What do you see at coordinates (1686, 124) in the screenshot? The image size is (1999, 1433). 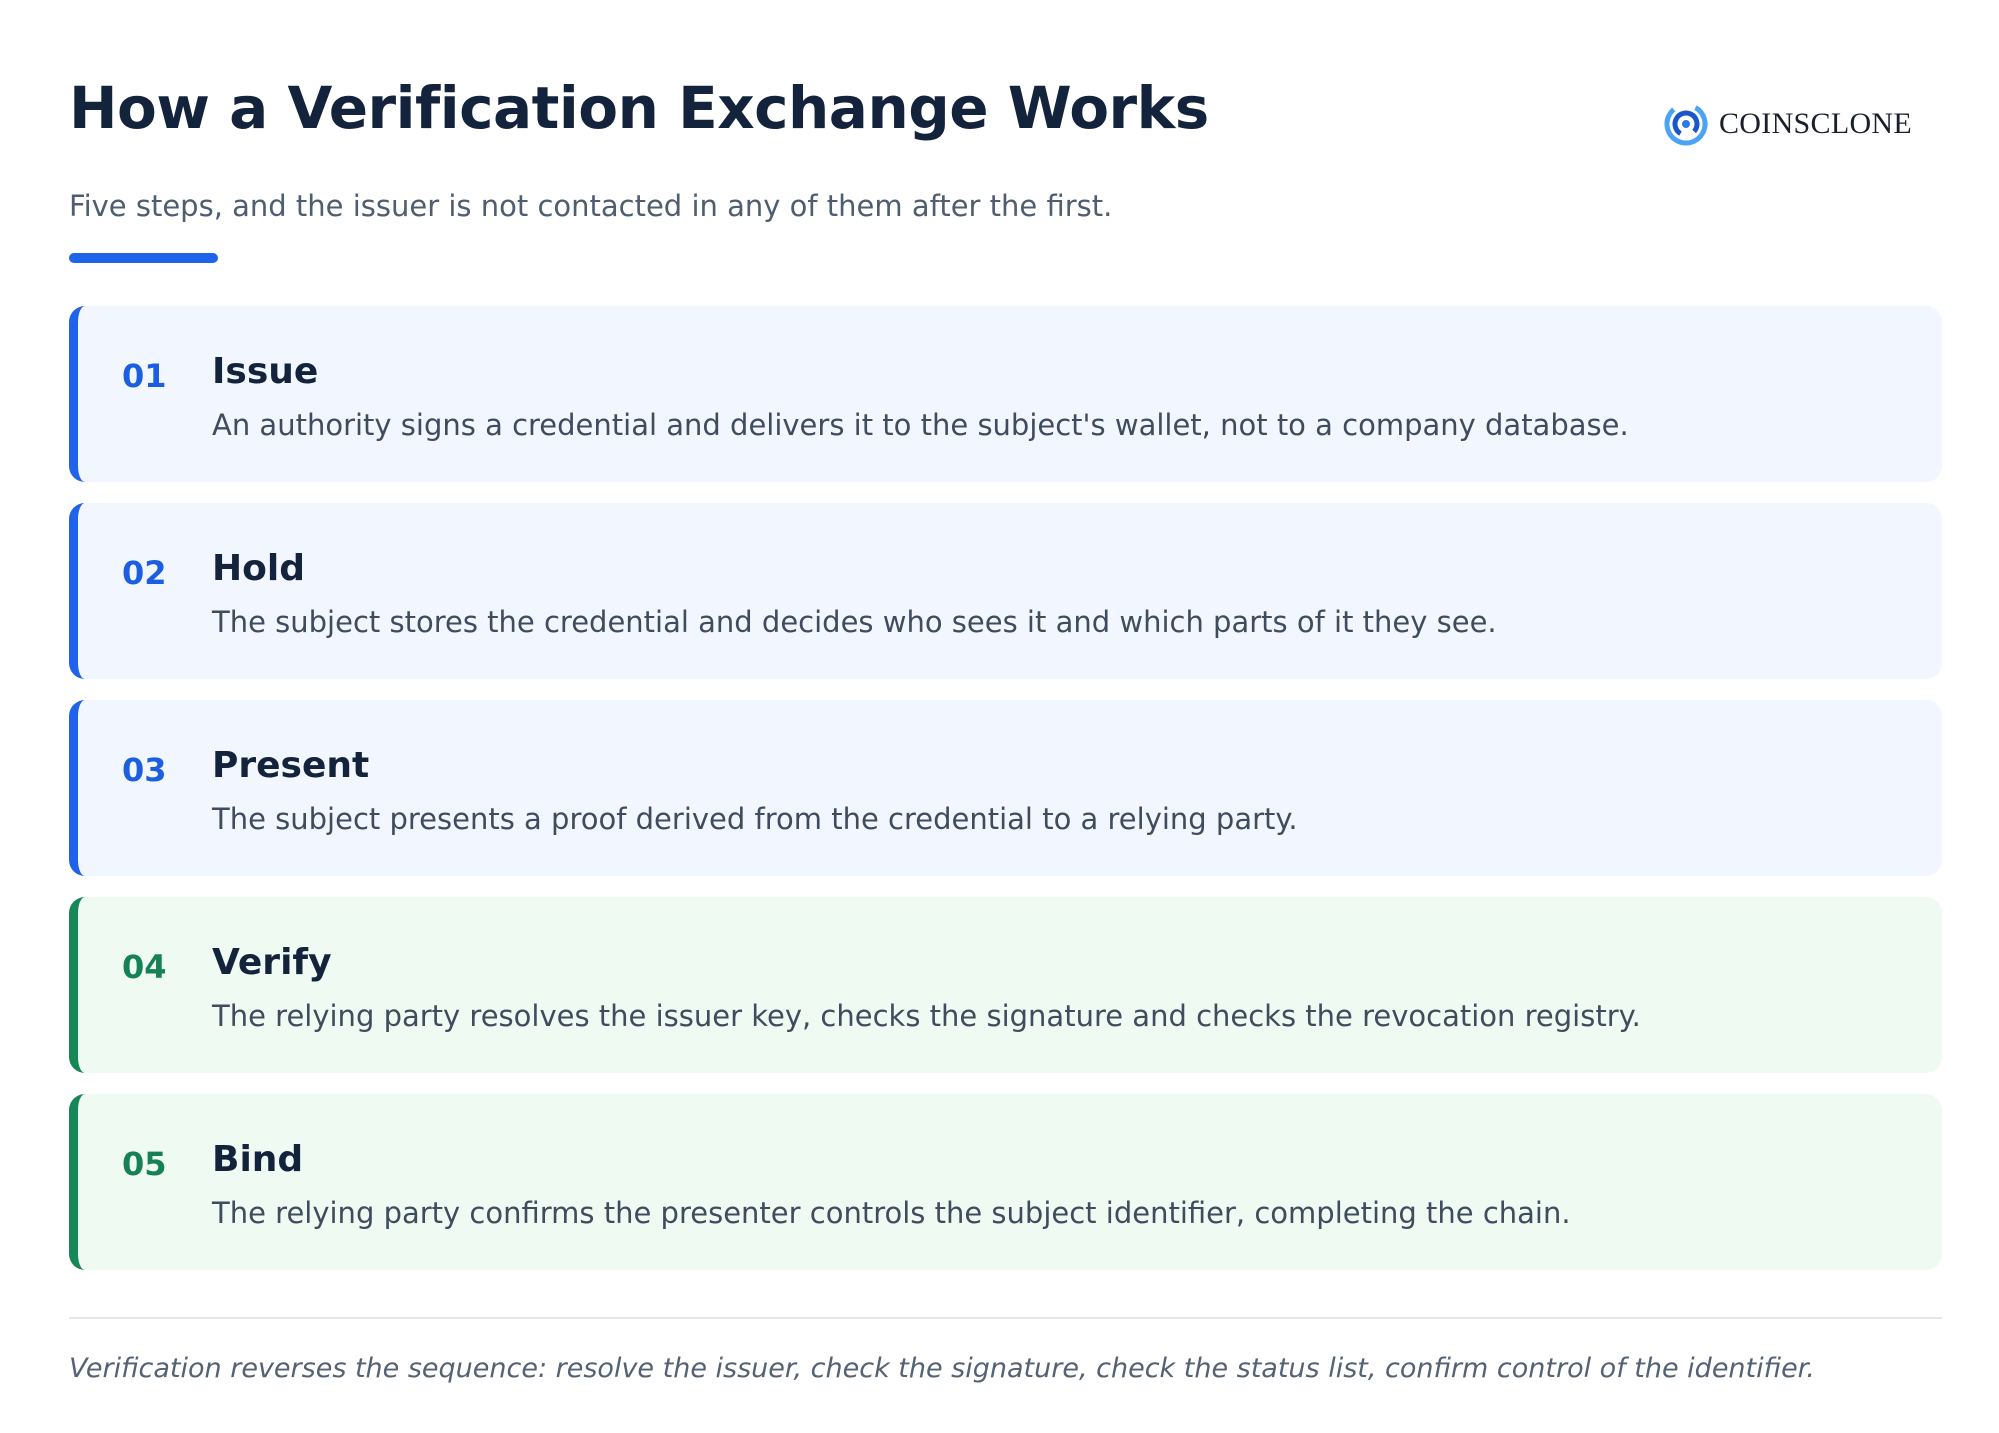 I see `coinsclone-logo-icon` at bounding box center [1686, 124].